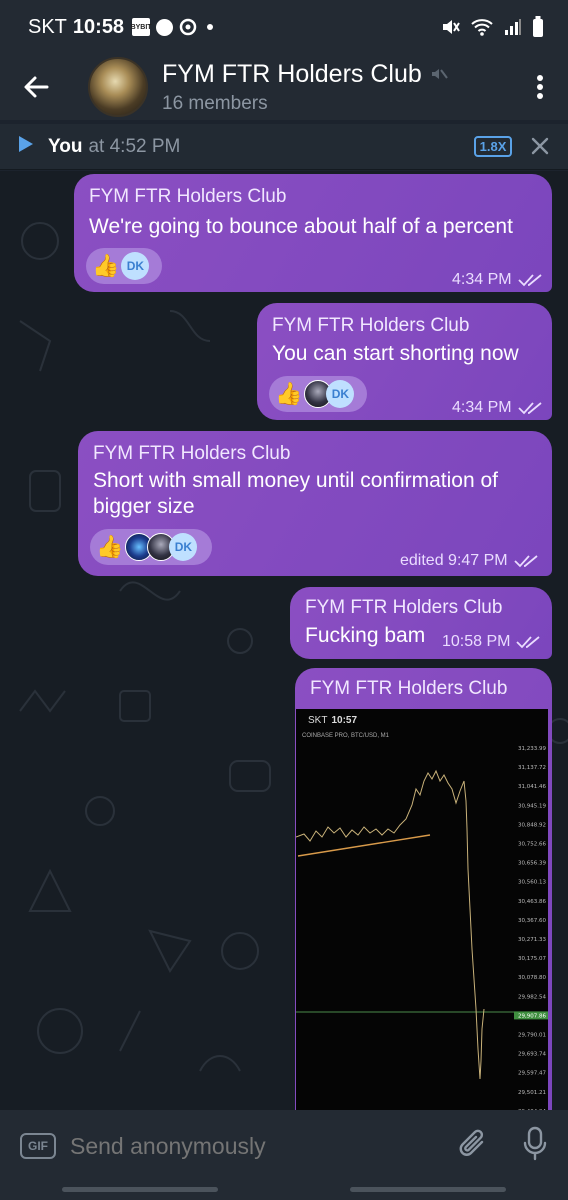 This screenshot has height=1200, width=568. What do you see at coordinates (215, 103) in the screenshot?
I see `member-count: 16 members` at bounding box center [215, 103].